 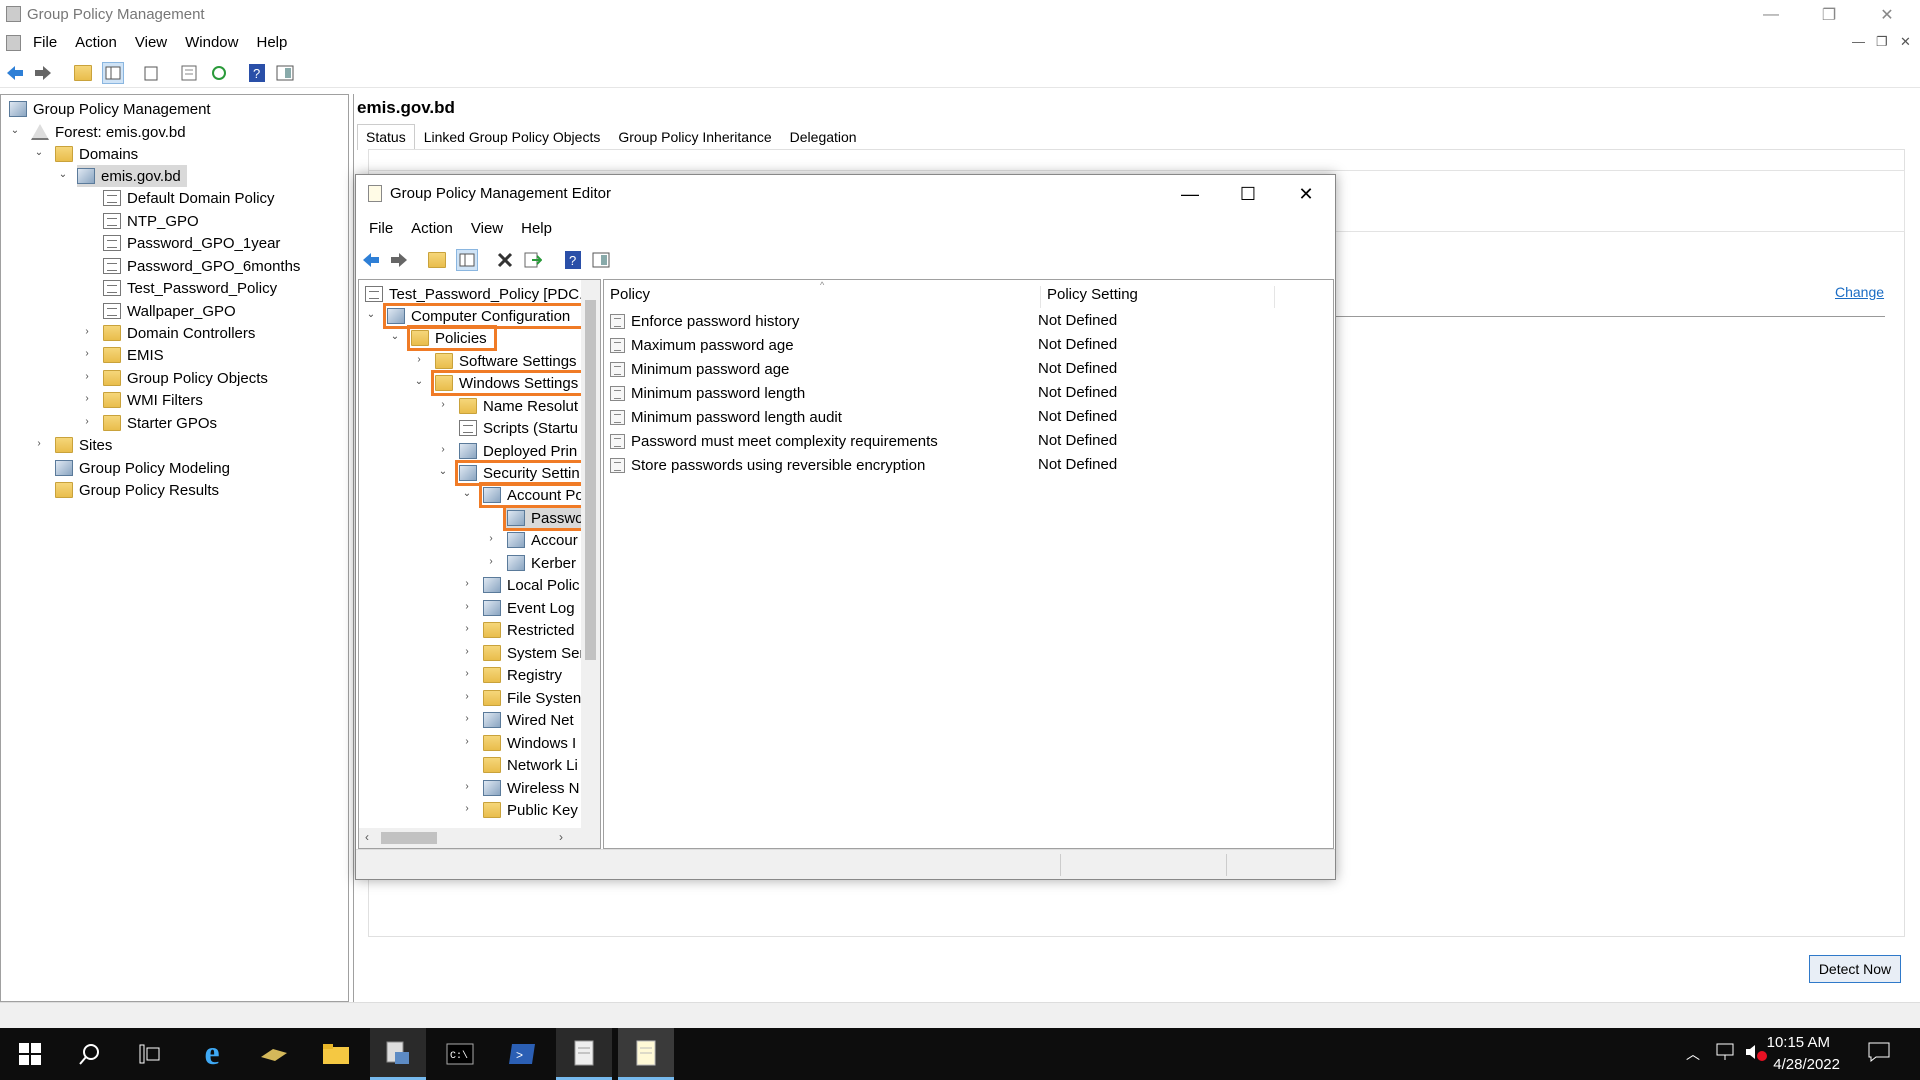 What do you see at coordinates (525, 473) in the screenshot?
I see `tree-security-settings: Security Settin` at bounding box center [525, 473].